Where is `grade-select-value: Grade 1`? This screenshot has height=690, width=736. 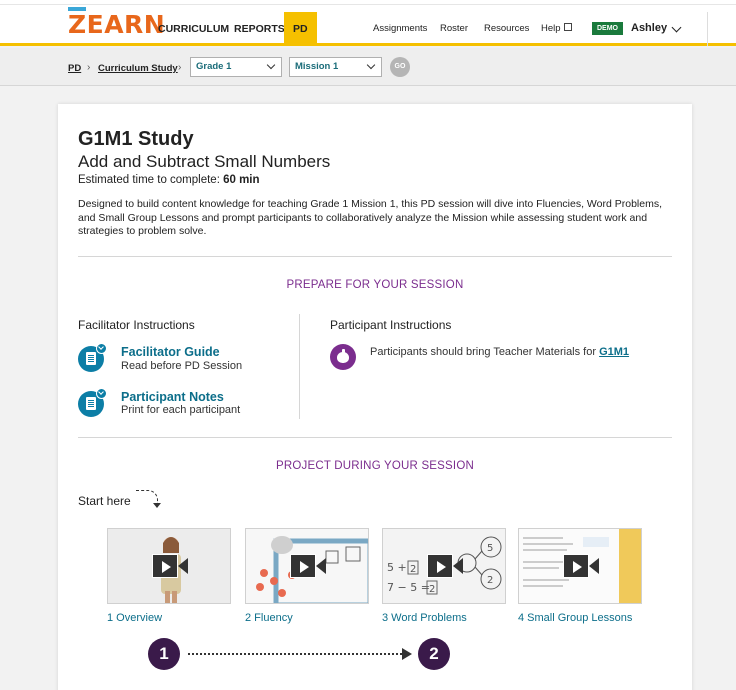 grade-select-value: Grade 1 is located at coordinates (214, 66).